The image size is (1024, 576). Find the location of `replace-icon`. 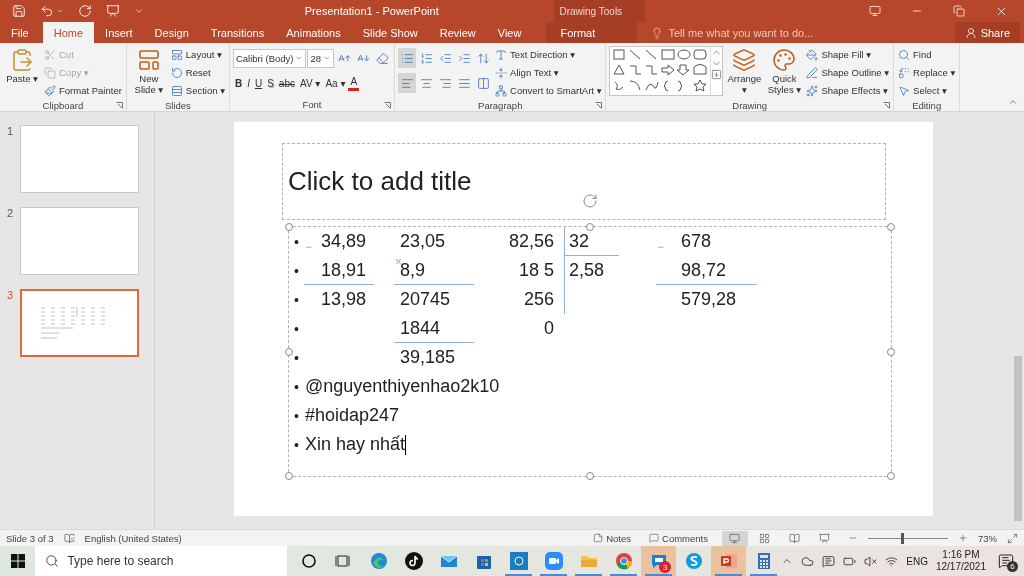

replace-icon is located at coordinates (904, 72).